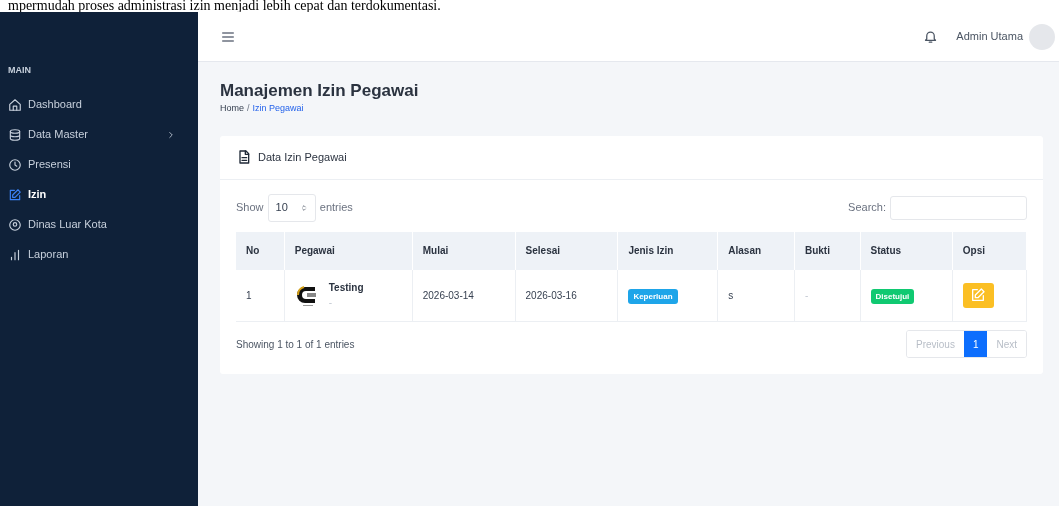 Image resolution: width=1059 pixels, height=506 pixels. What do you see at coordinates (99, 194) in the screenshot?
I see `sidebar-item: Izin` at bounding box center [99, 194].